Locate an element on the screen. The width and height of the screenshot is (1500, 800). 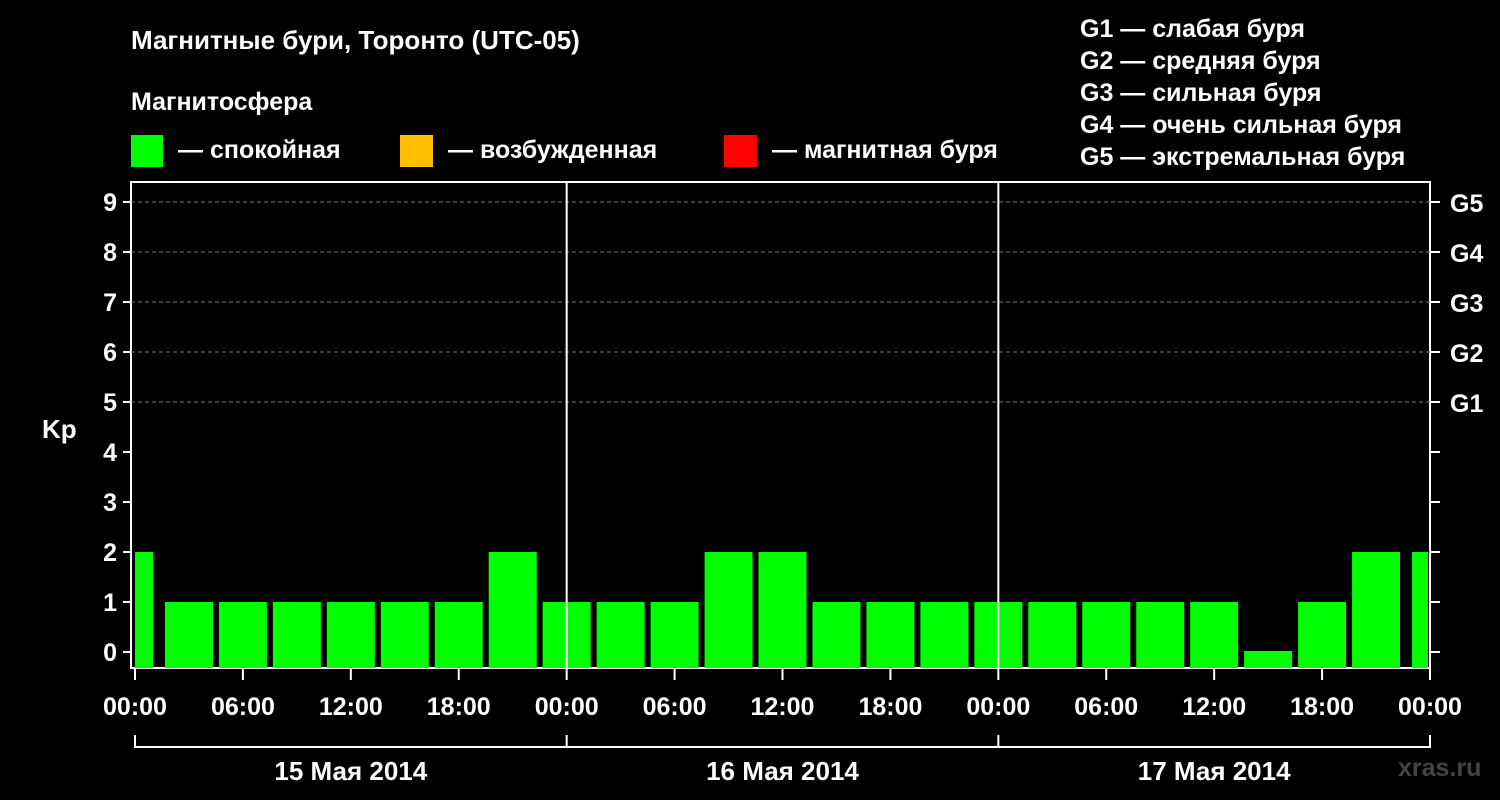
g-legend-g1: G1 — слабая буря is located at coordinates (1192, 29).